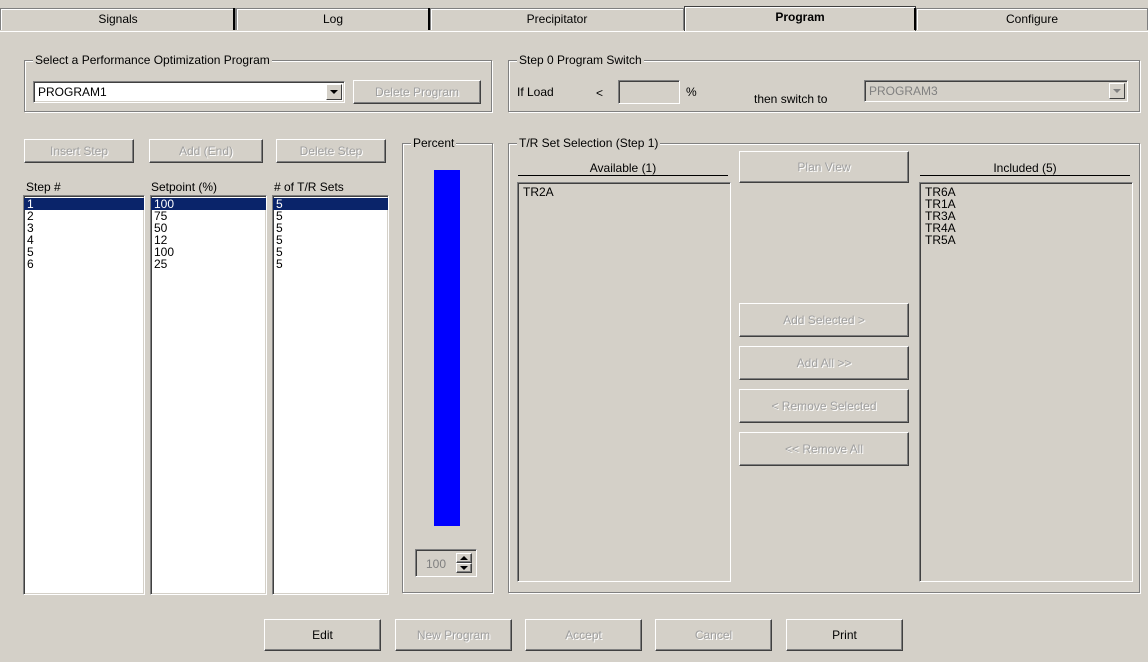  What do you see at coordinates (824, 406) in the screenshot?
I see `remove-selected-button: < Remove Selected` at bounding box center [824, 406].